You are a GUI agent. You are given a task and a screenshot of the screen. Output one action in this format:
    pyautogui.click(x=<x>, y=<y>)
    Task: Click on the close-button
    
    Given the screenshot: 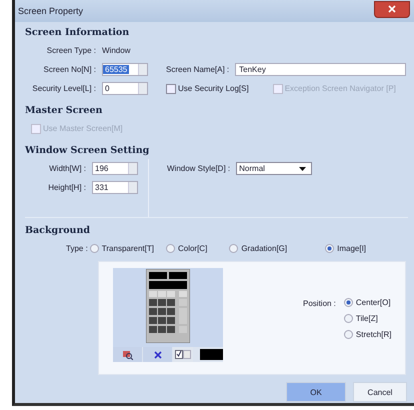 What is the action you would take?
    pyautogui.click(x=392, y=9)
    